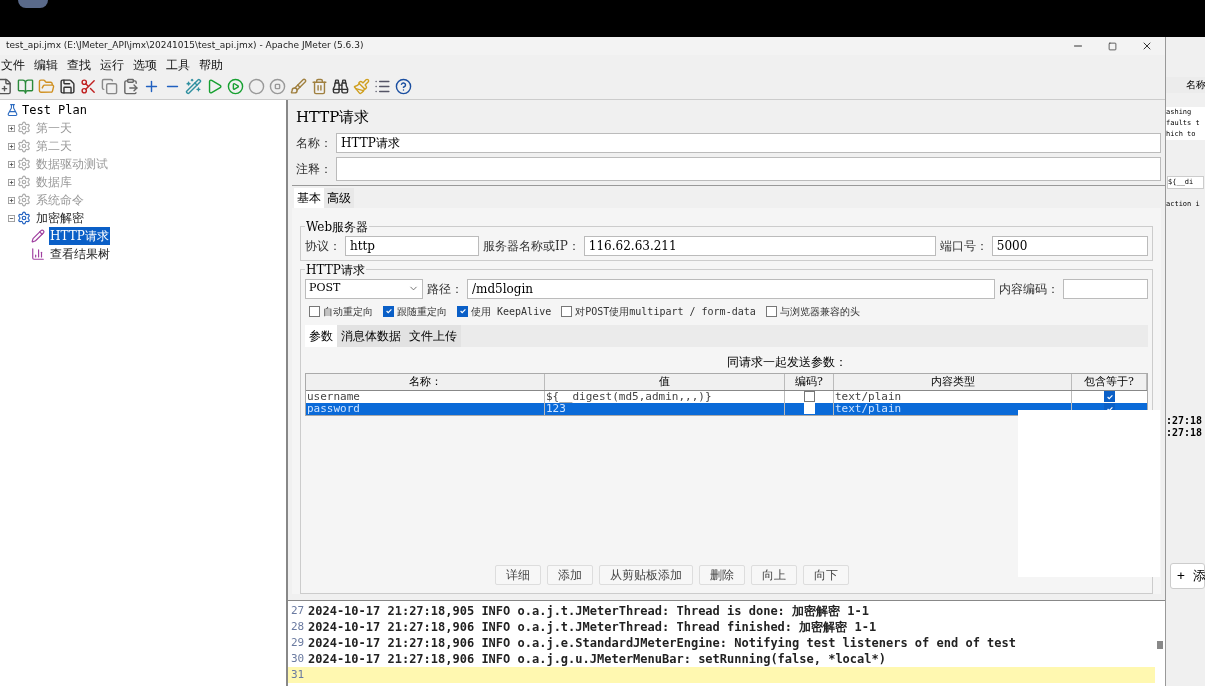 This screenshot has height=686, width=1205. What do you see at coordinates (88, 86) in the screenshot?
I see `scissors-icon` at bounding box center [88, 86].